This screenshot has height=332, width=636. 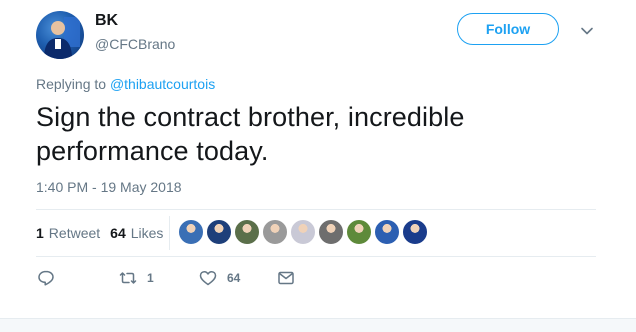 I want to click on tweet-actions: 1 64, so click(x=318, y=280).